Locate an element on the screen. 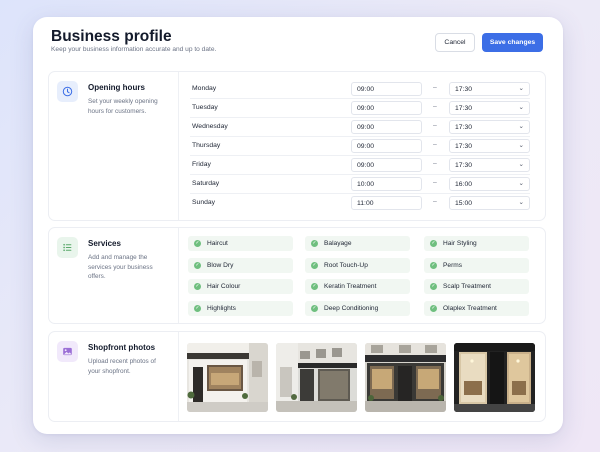 The width and height of the screenshot is (600, 452). day-label: Tuesday is located at coordinates (205, 107).